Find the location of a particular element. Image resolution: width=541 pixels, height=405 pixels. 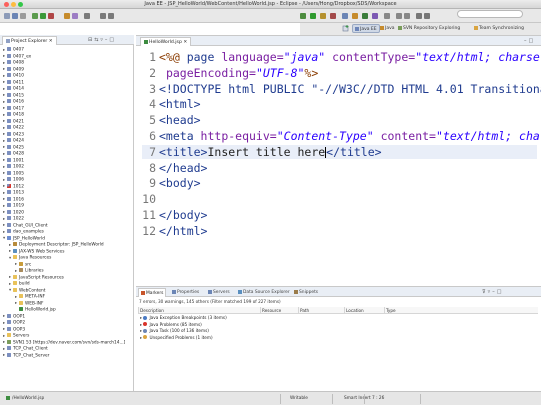

column-header-location: Location is located at coordinates (364, 310).